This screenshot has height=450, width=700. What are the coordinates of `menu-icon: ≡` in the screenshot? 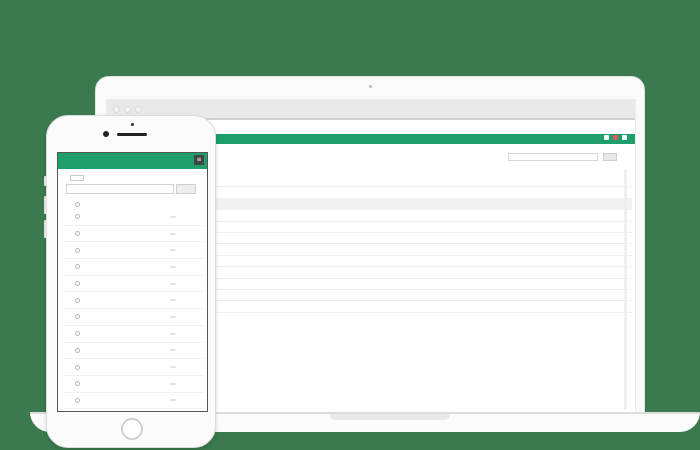 It's located at (199, 160).